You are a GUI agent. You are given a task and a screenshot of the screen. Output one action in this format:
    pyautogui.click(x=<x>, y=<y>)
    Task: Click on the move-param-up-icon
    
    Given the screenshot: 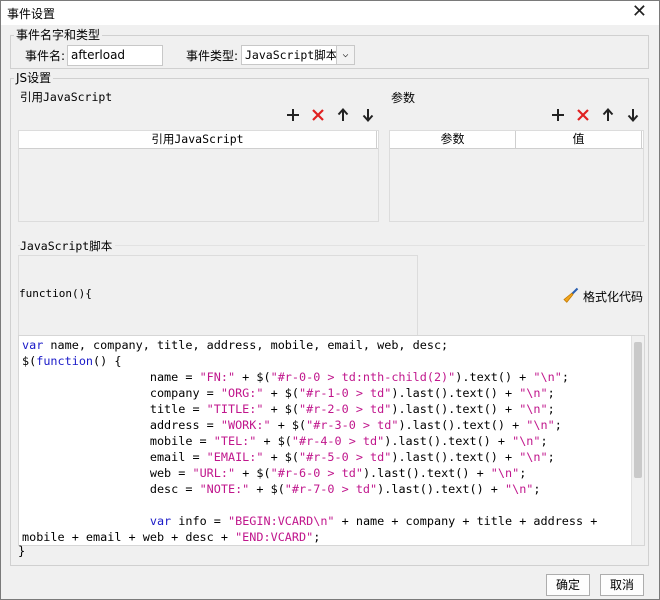 What is the action you would take?
    pyautogui.click(x=608, y=115)
    